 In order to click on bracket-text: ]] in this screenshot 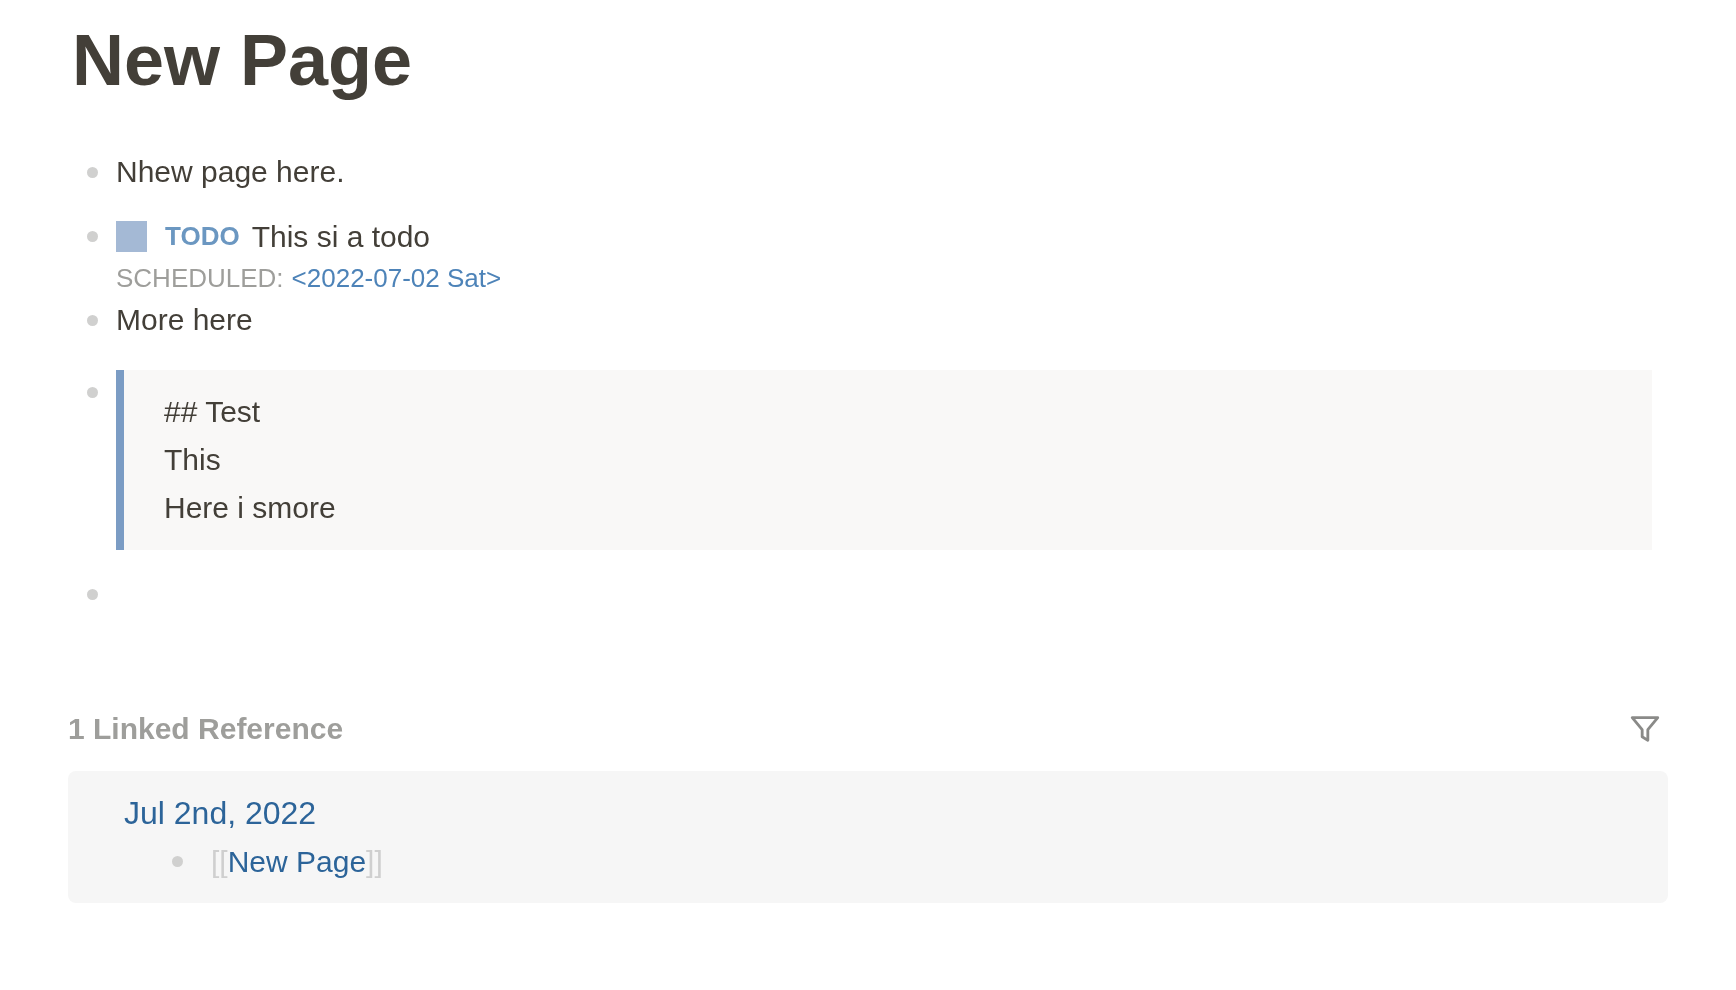, I will do `click(374, 861)`.